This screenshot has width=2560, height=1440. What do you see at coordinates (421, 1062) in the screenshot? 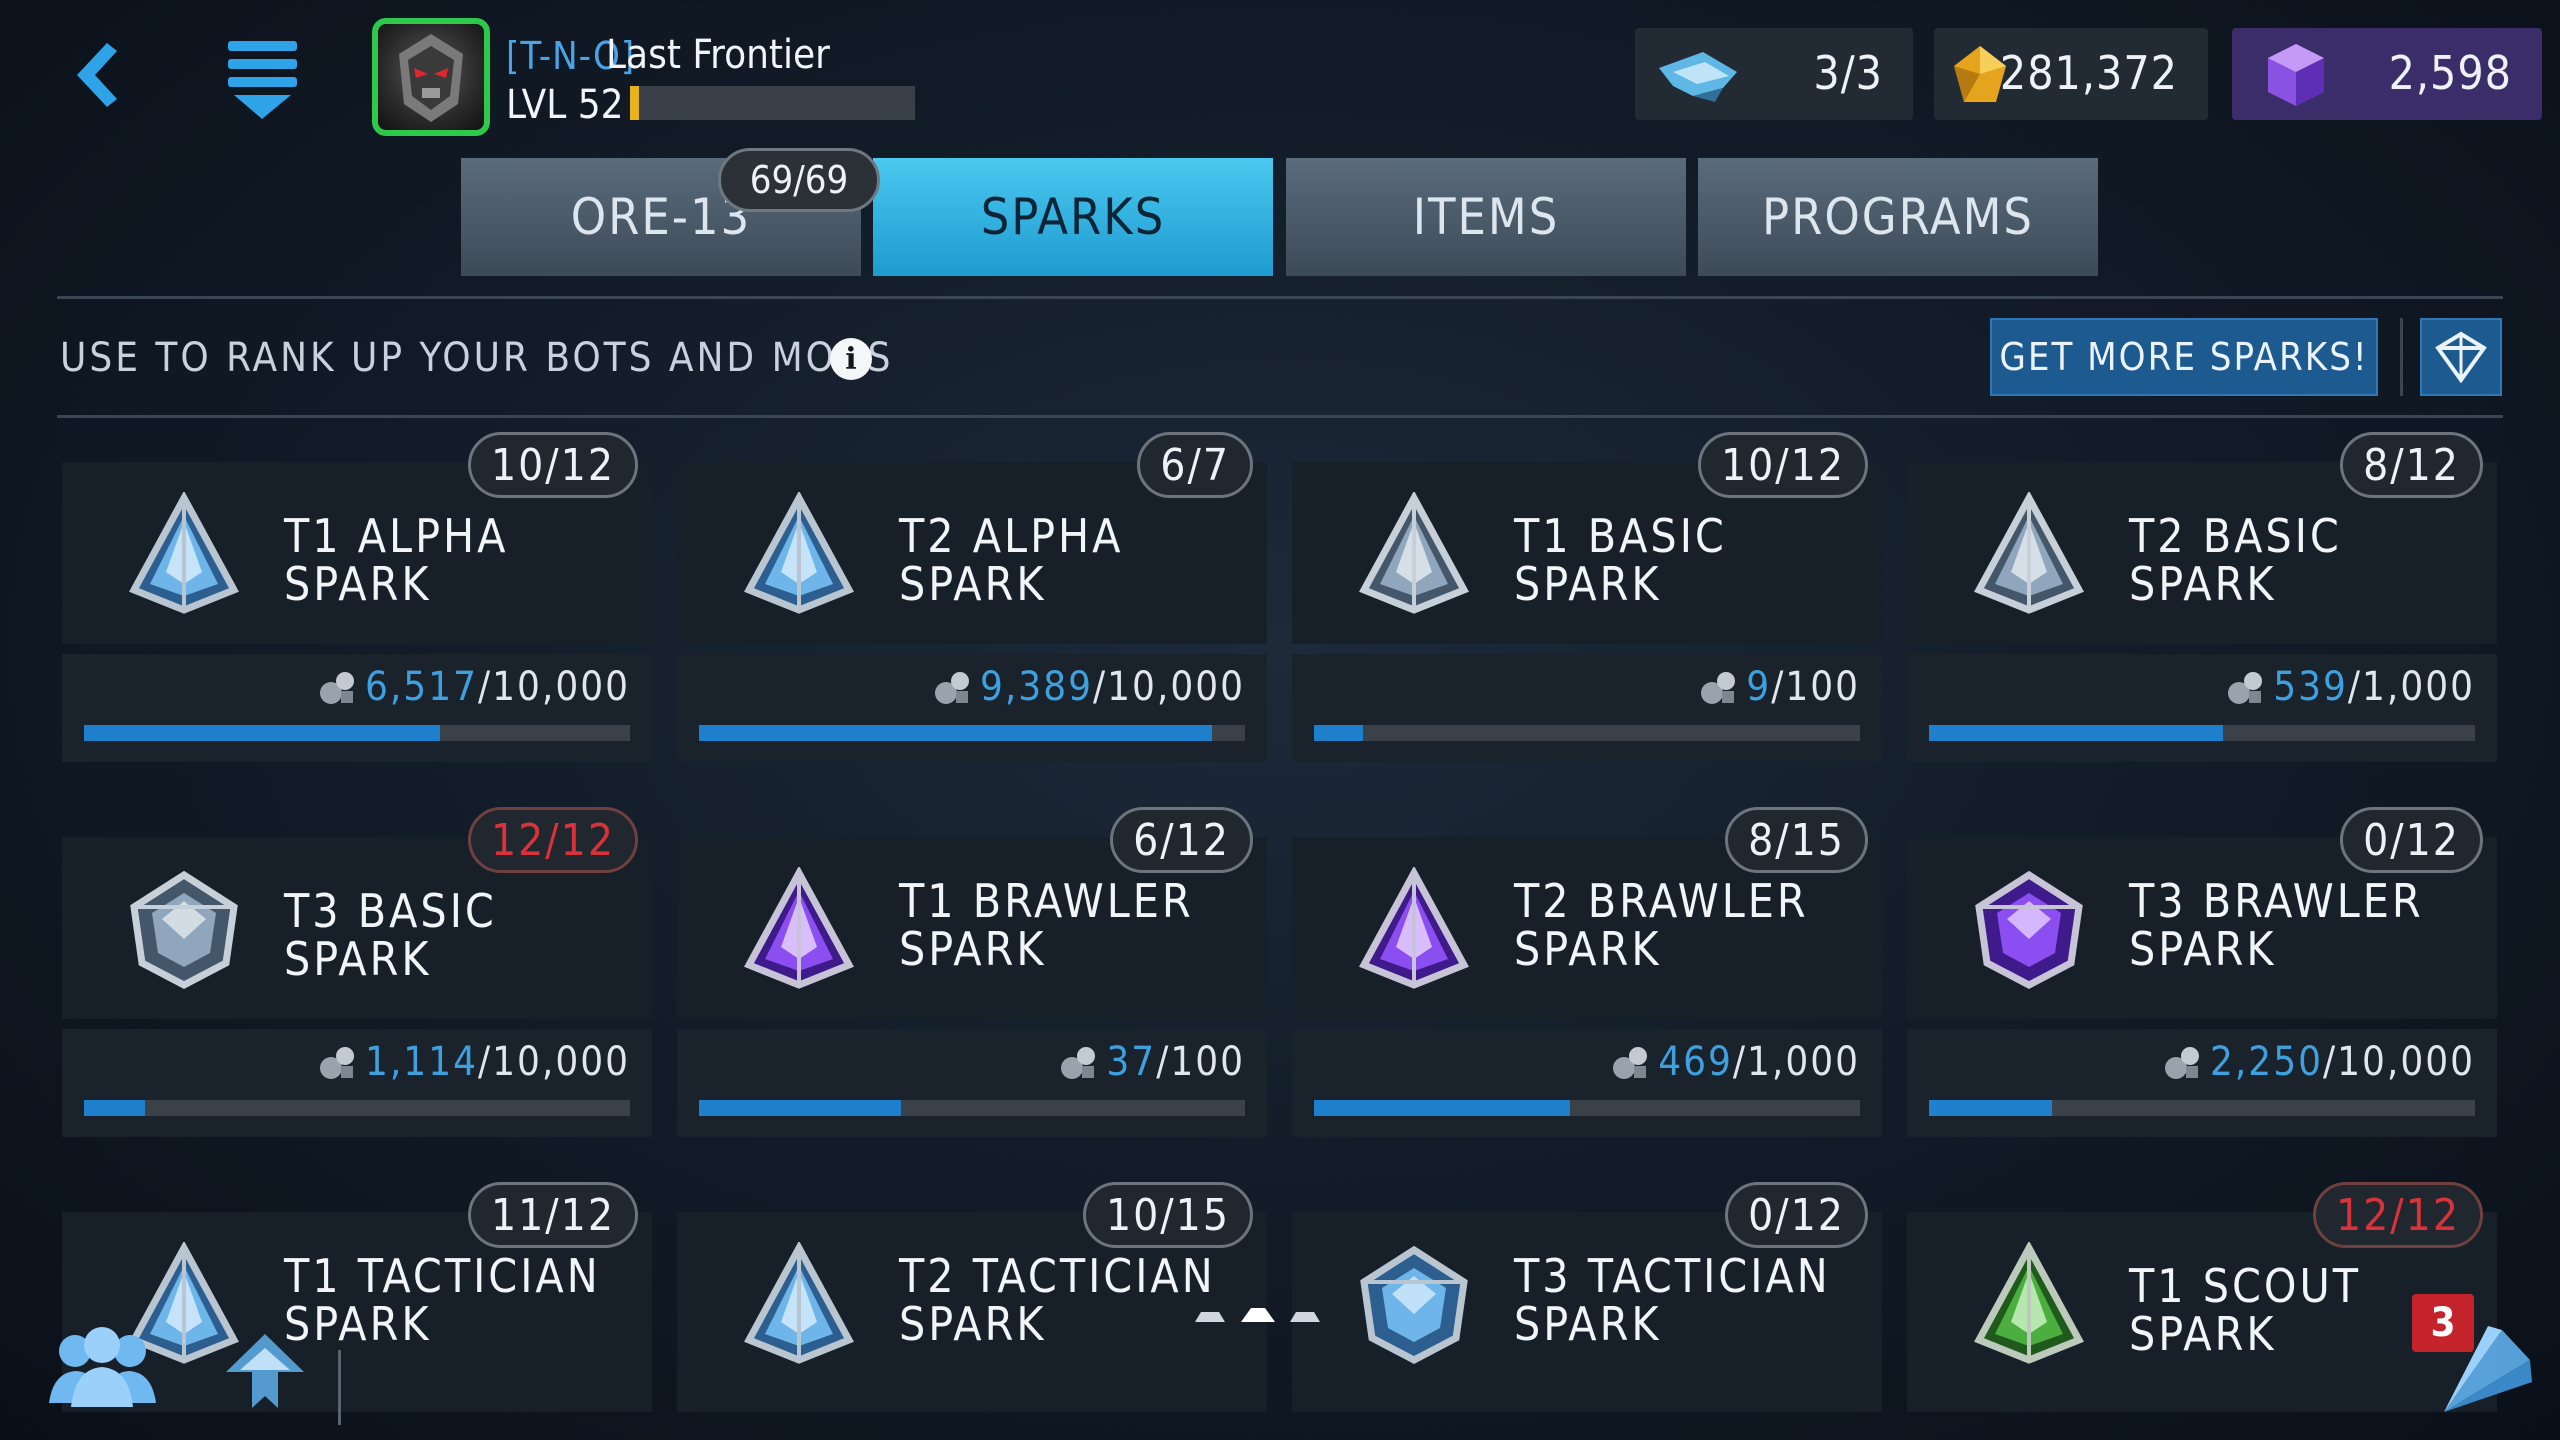
I see `spark-progress-current: 1,114` at bounding box center [421, 1062].